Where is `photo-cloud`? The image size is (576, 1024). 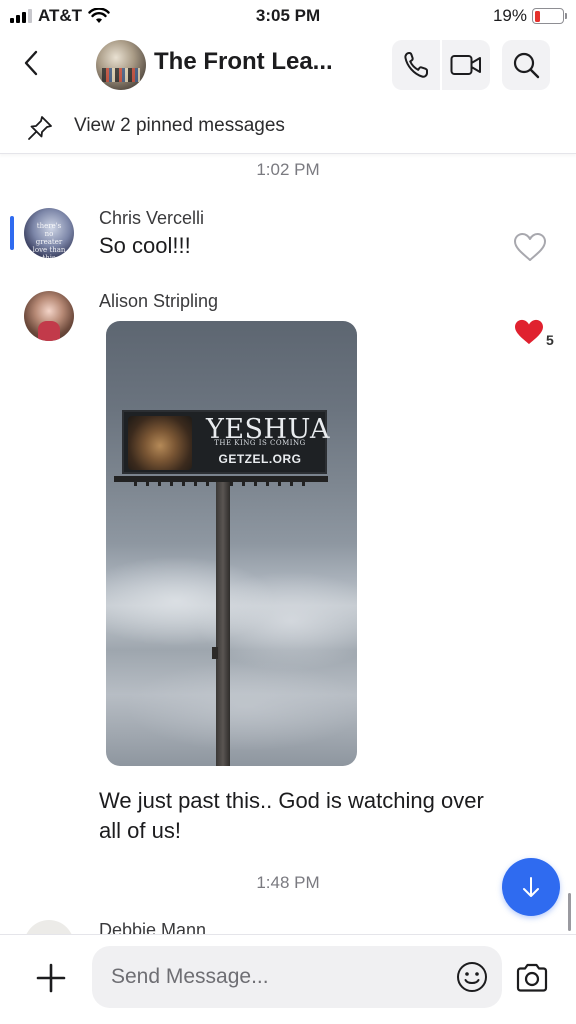 photo-cloud is located at coordinates (241, 706).